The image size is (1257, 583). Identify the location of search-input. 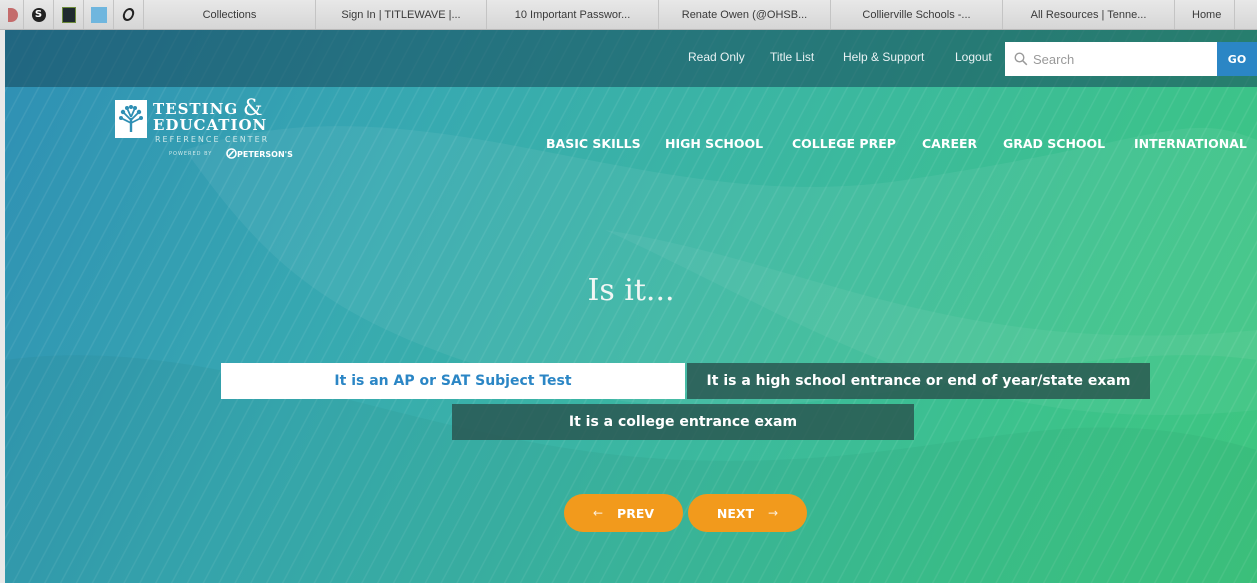
(1123, 59).